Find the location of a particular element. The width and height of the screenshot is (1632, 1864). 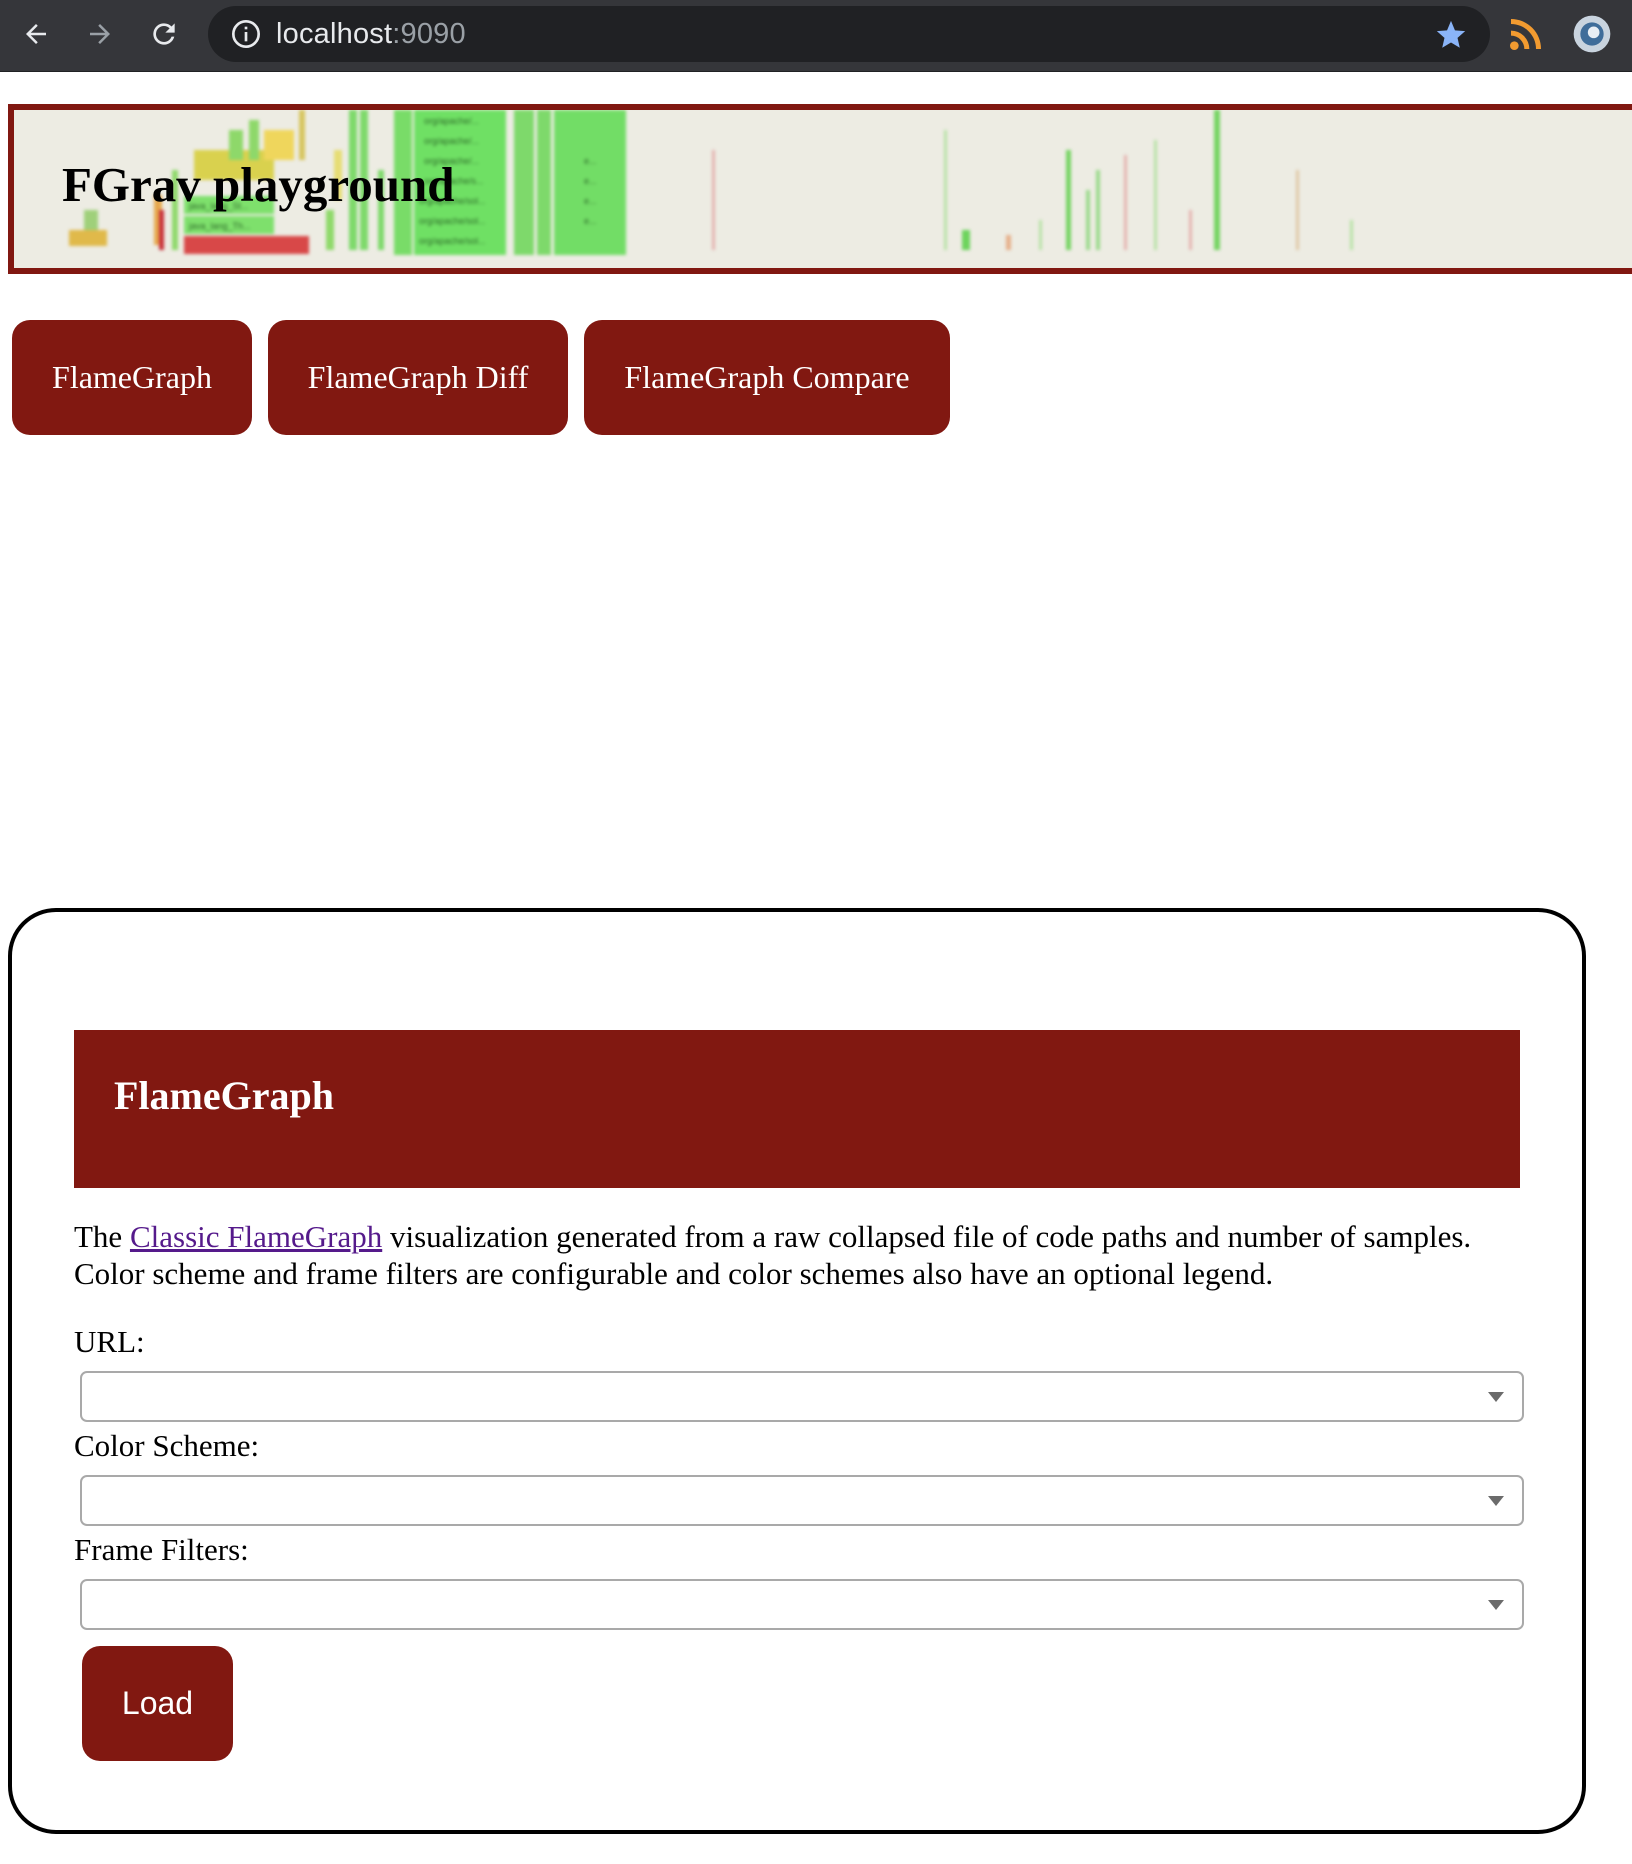

back-button is located at coordinates (36, 34).